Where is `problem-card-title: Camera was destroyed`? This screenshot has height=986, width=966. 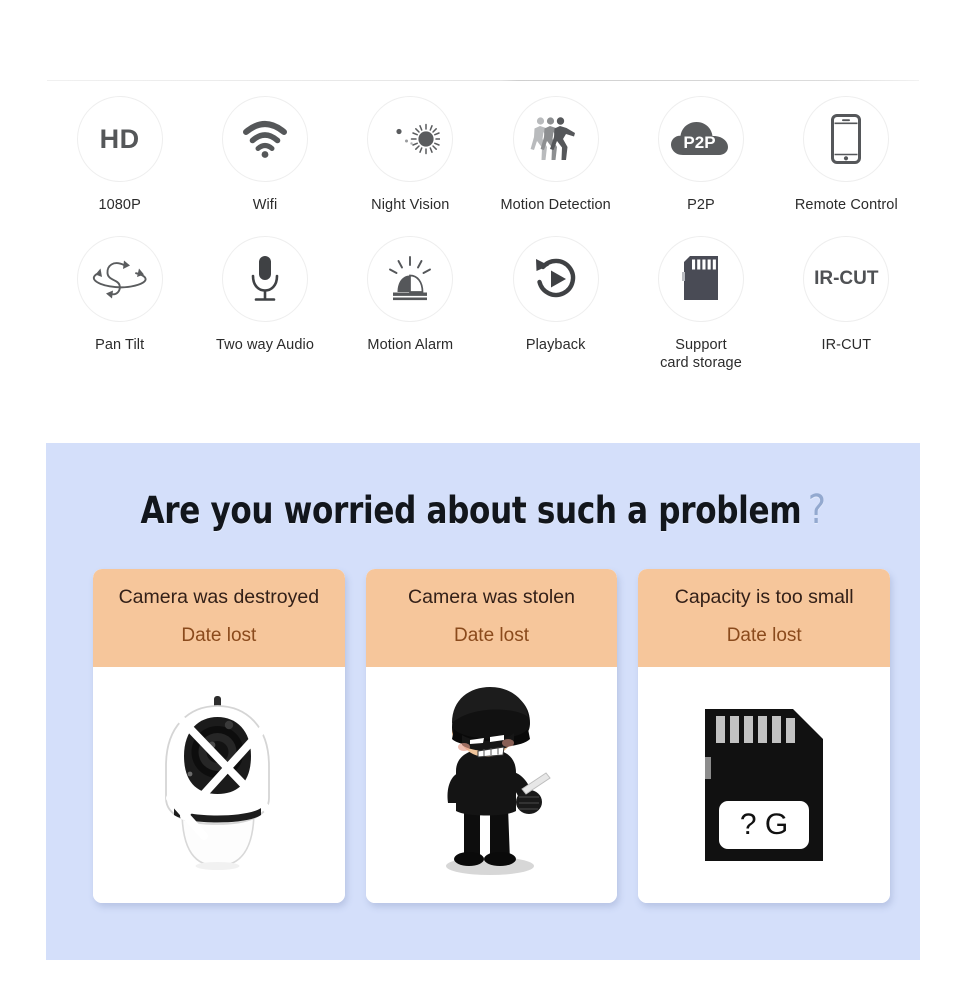 problem-card-title: Camera was destroyed is located at coordinates (219, 597).